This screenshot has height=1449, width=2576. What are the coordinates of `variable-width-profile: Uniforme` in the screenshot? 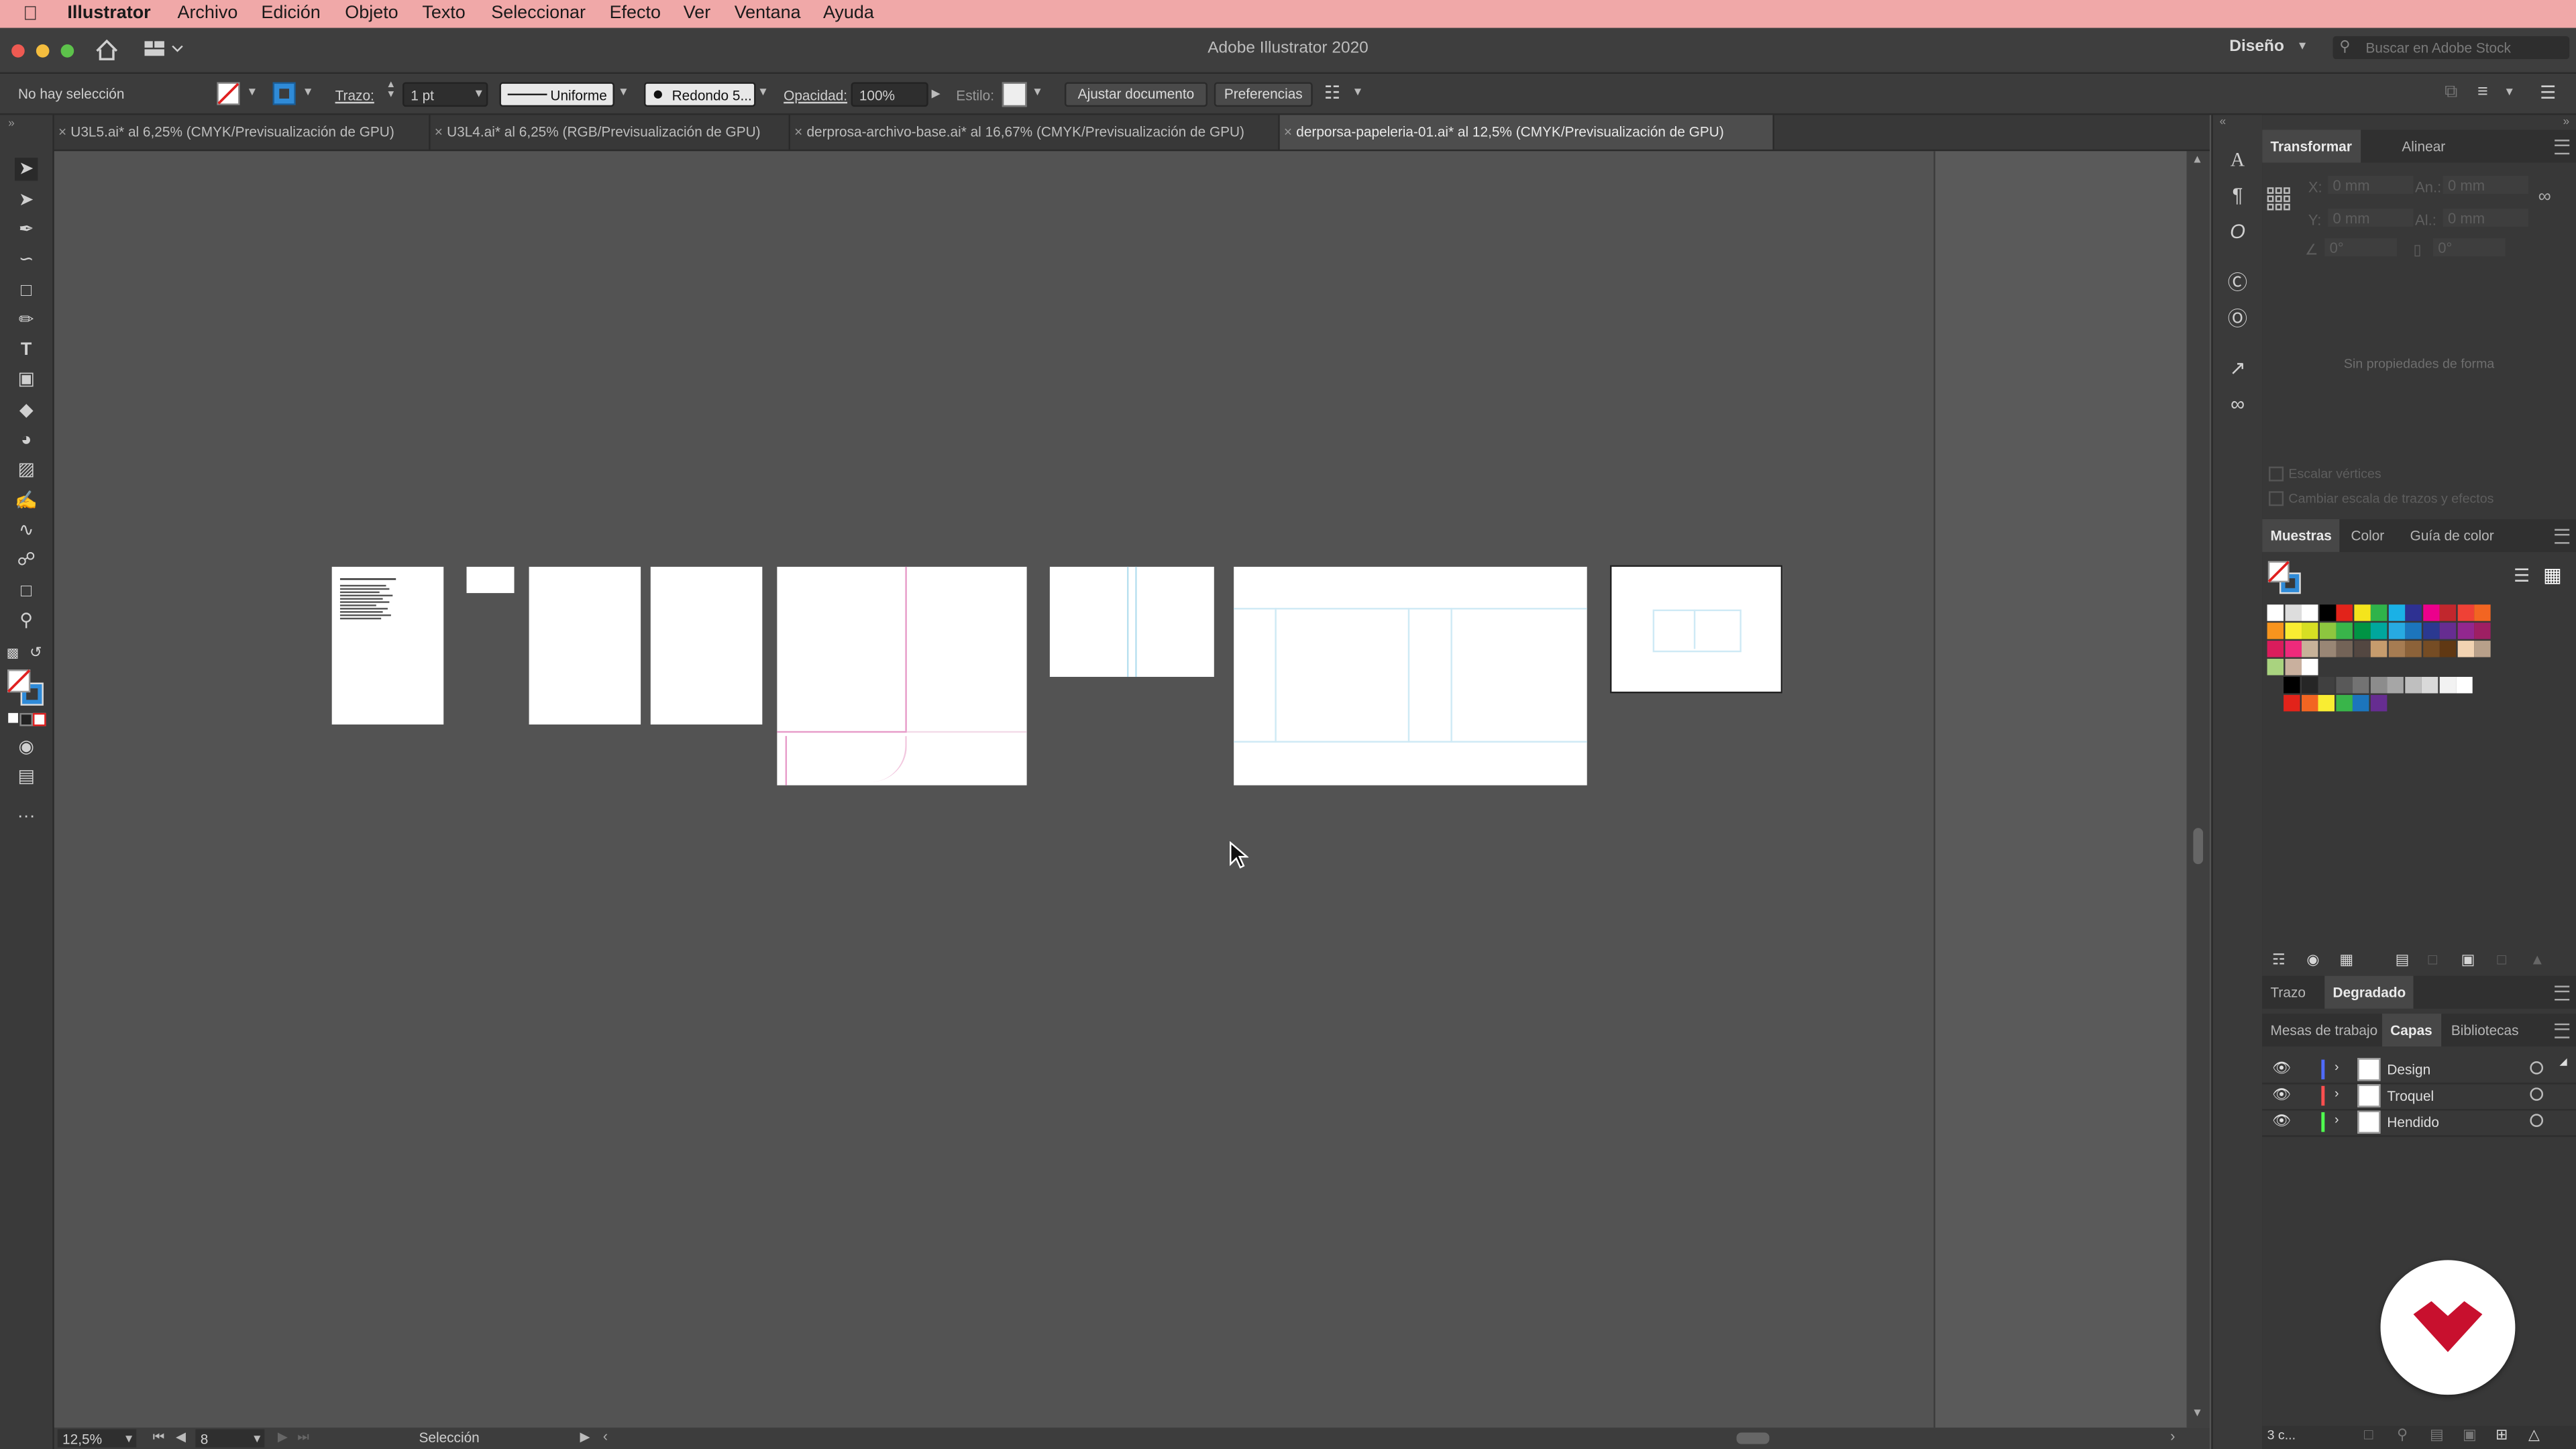 It's located at (556, 94).